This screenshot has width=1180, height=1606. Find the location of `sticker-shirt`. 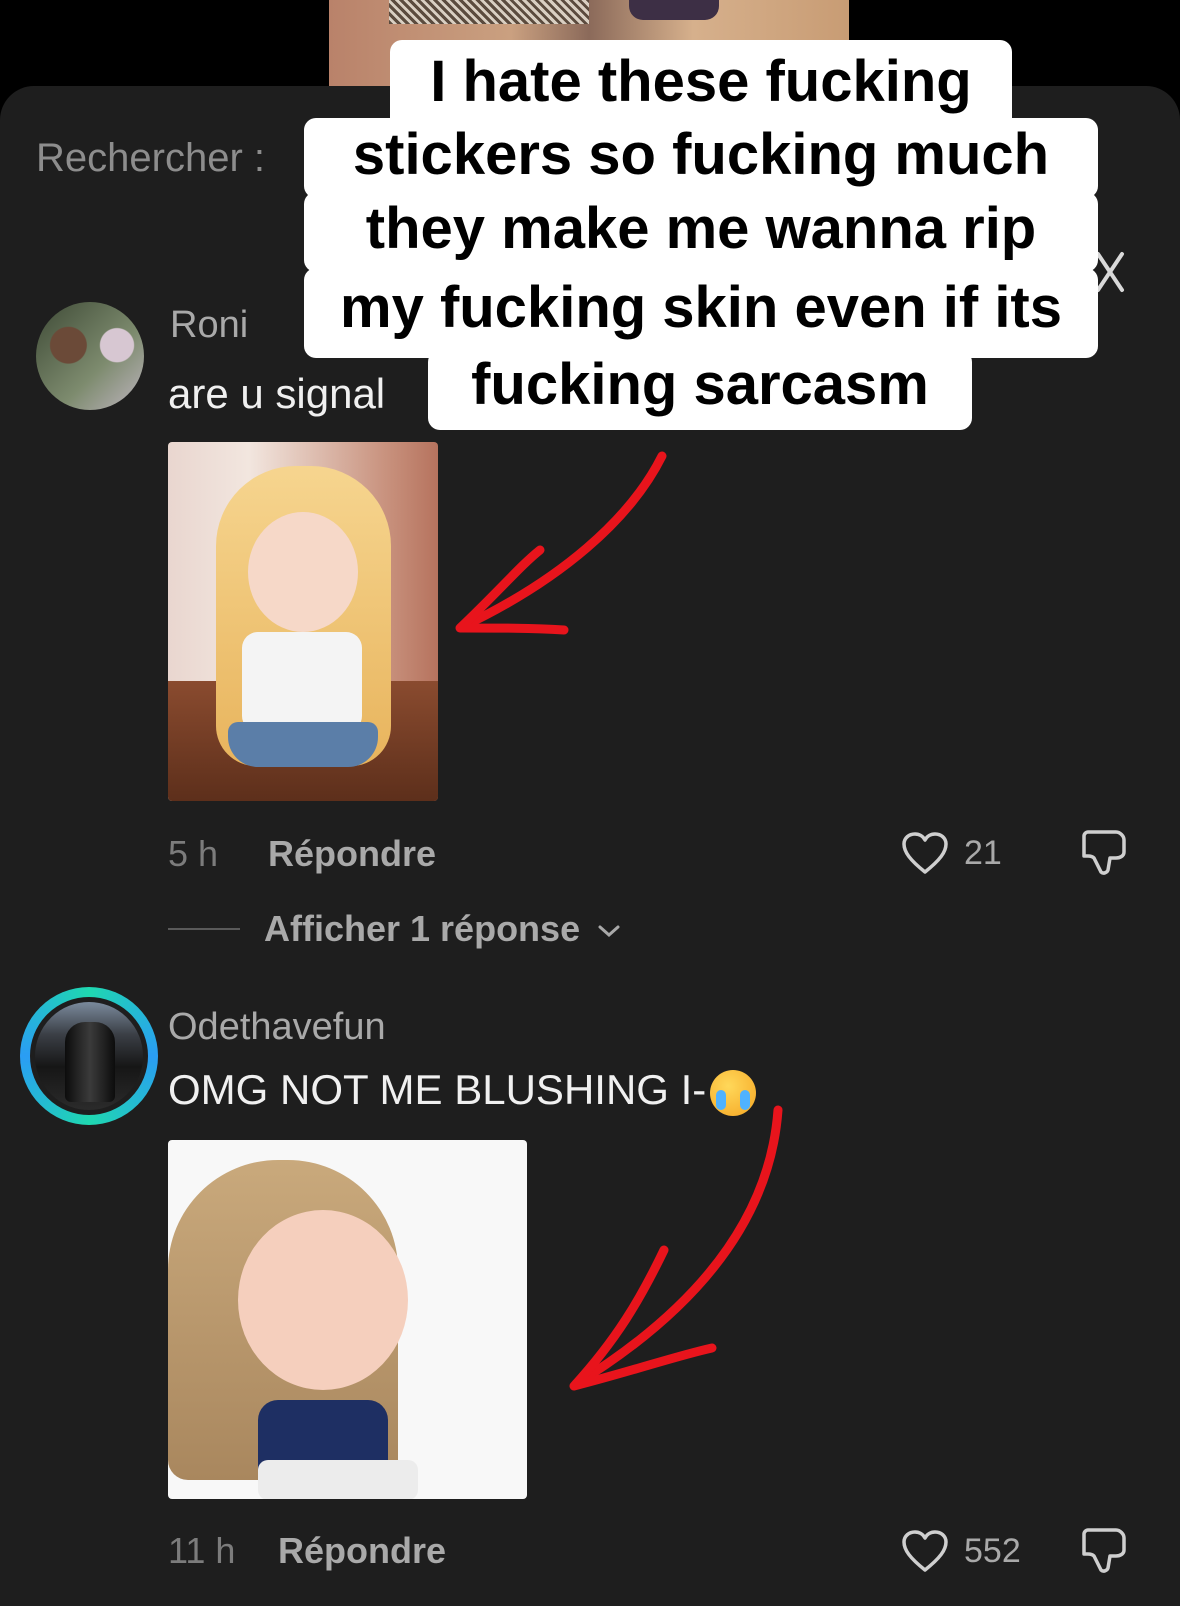

sticker-shirt is located at coordinates (302, 682).